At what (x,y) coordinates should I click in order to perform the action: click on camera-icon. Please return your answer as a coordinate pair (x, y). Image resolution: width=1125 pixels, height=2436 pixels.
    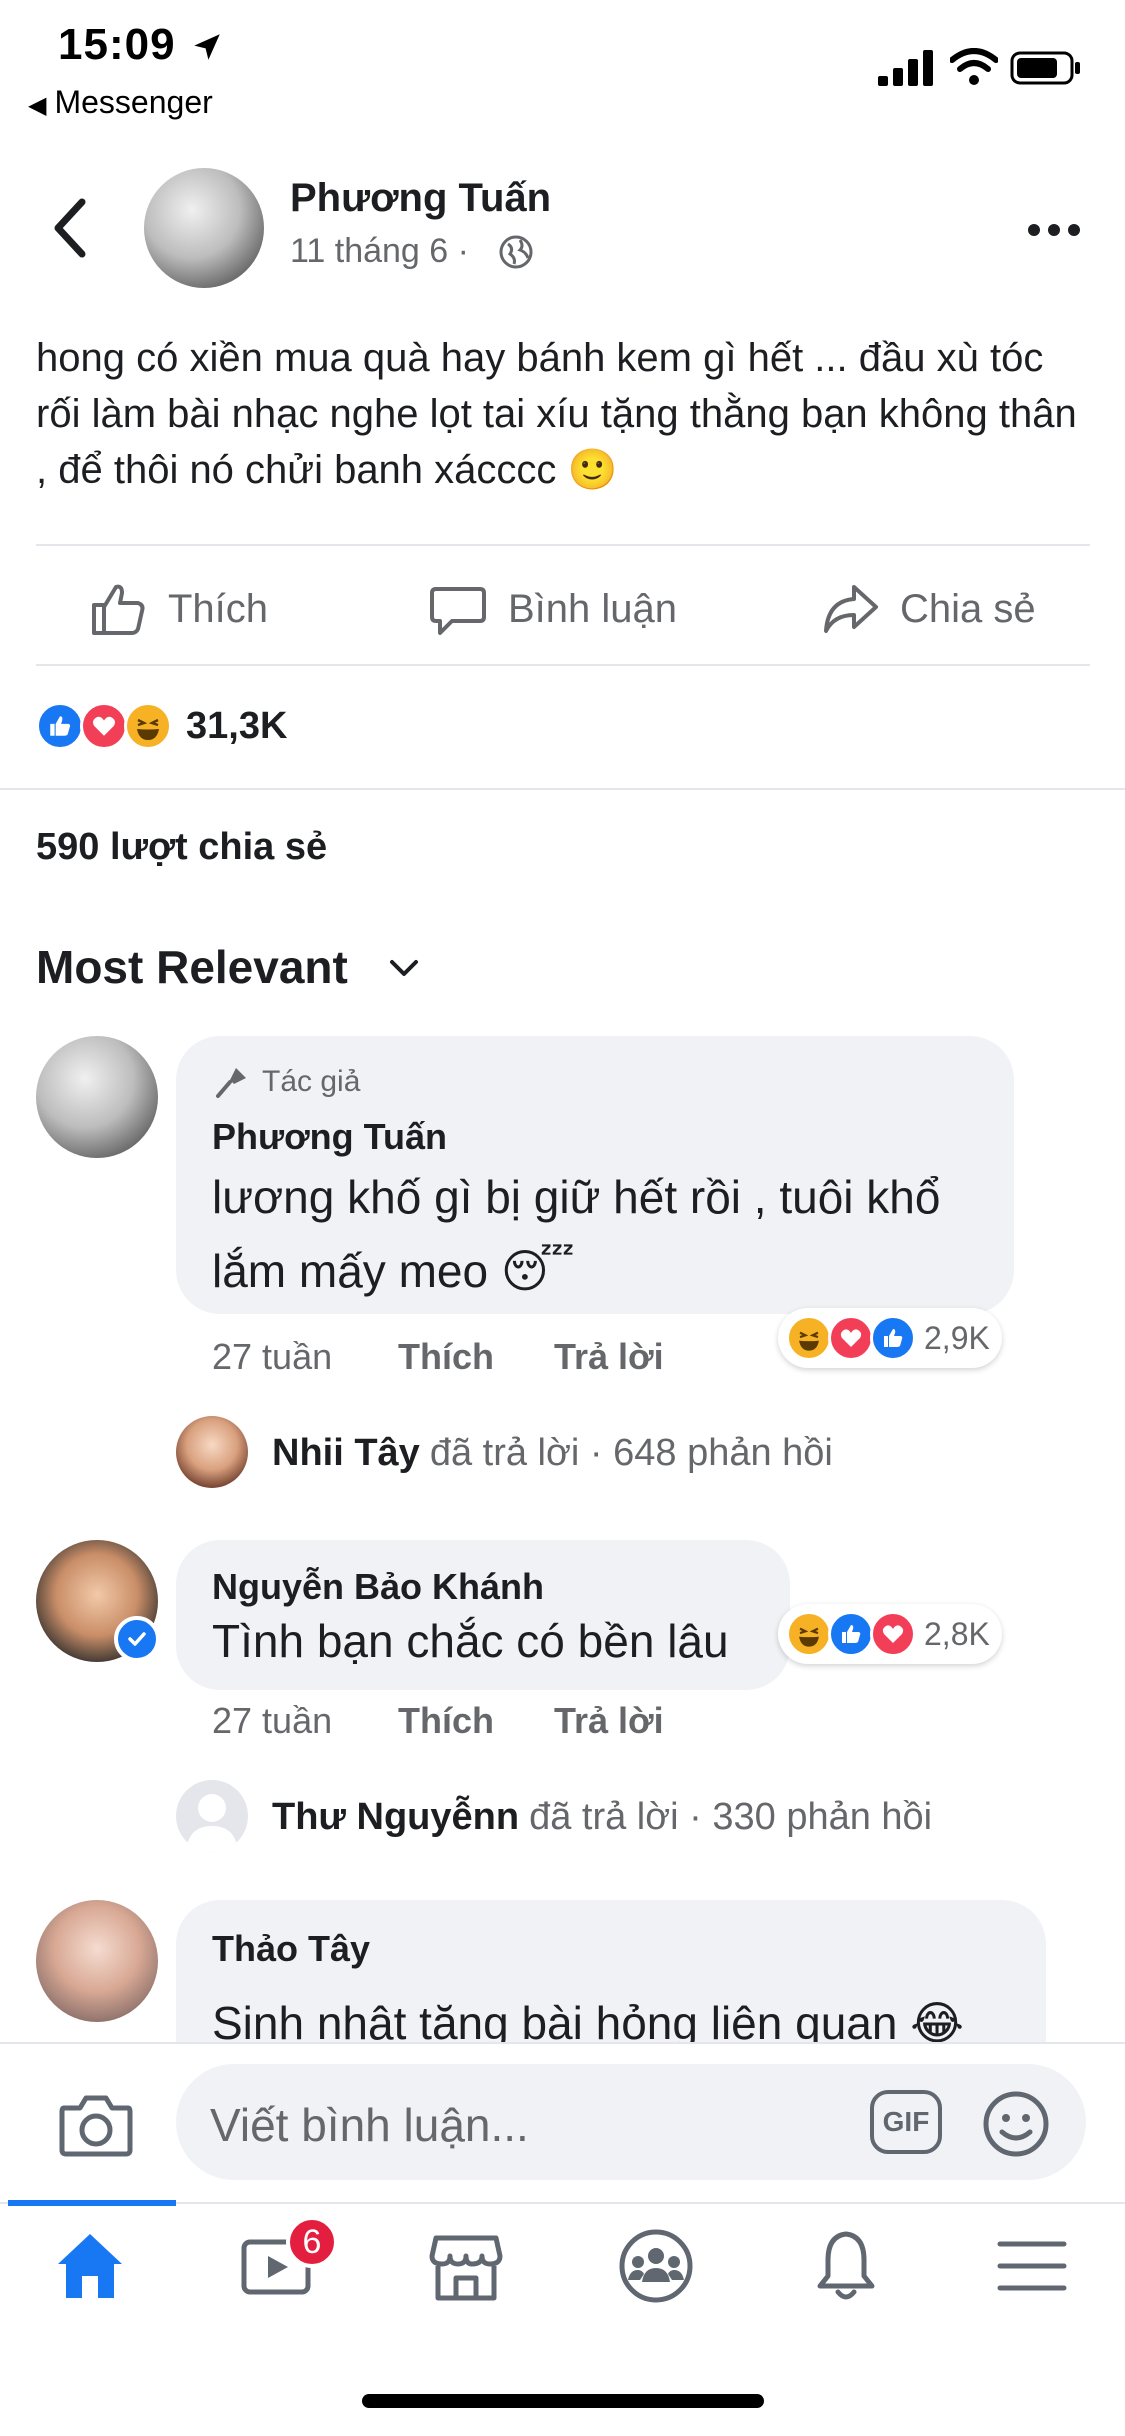
    Looking at the image, I should click on (96, 2124).